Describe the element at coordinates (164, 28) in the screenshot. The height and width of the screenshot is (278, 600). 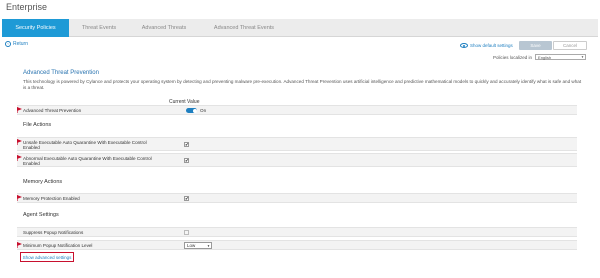
I see `tab-advanced-threats: Advanced Threats` at that location.